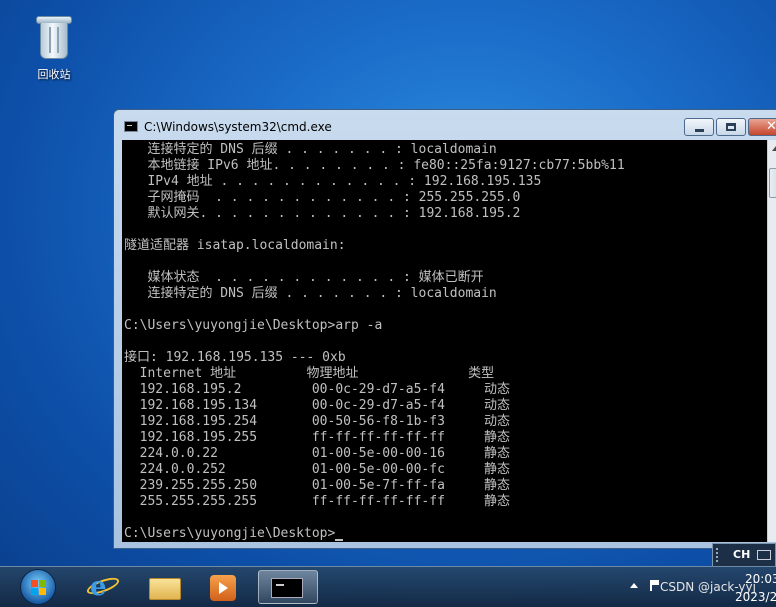  I want to click on close-icon: ✕, so click(771, 126).